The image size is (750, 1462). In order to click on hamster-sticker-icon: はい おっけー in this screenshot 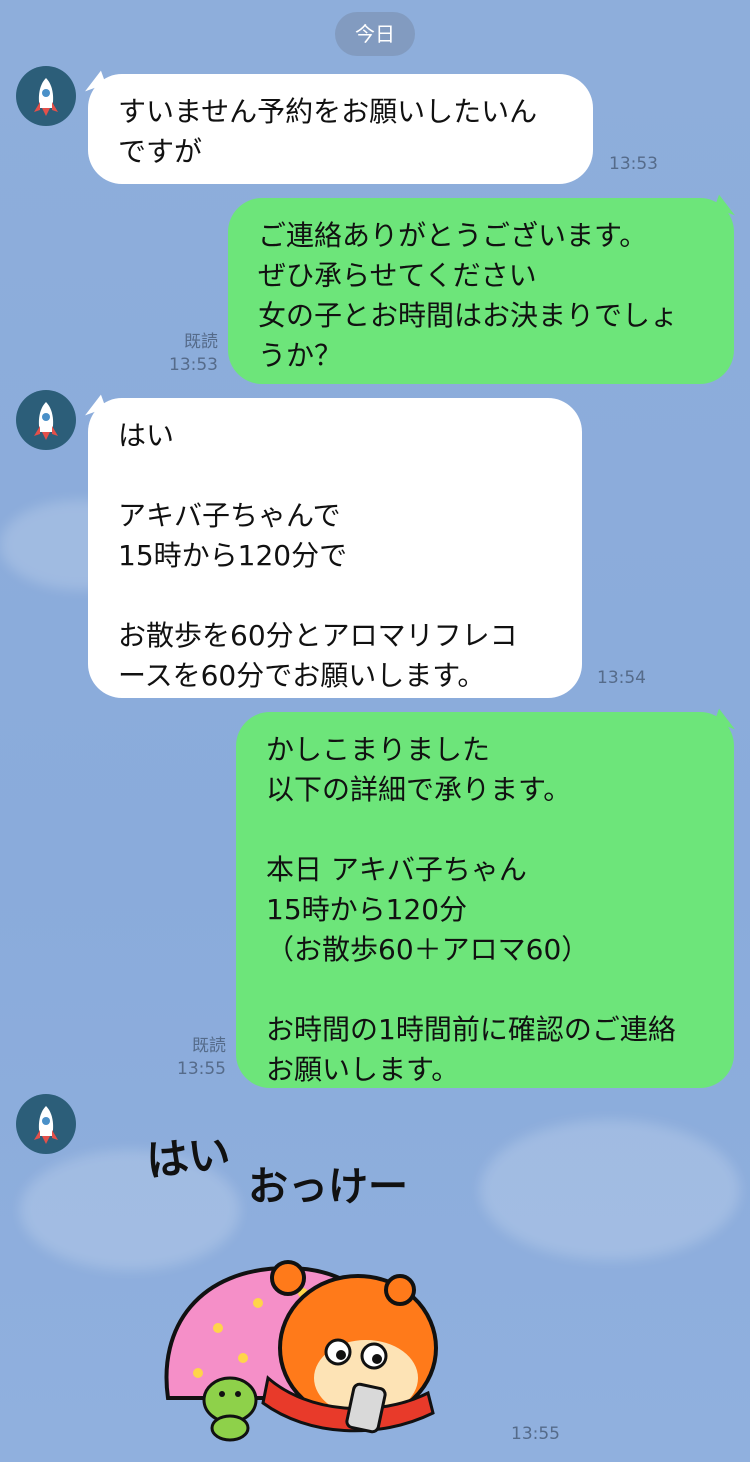, I will do `click(291, 1285)`.